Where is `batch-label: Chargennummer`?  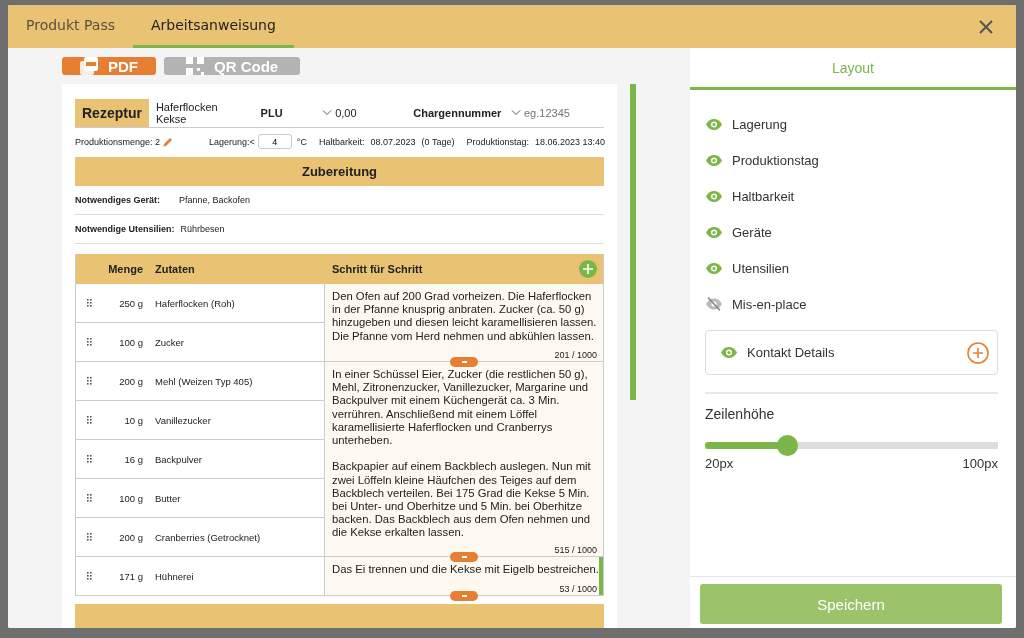 batch-label: Chargennummer is located at coordinates (458, 113).